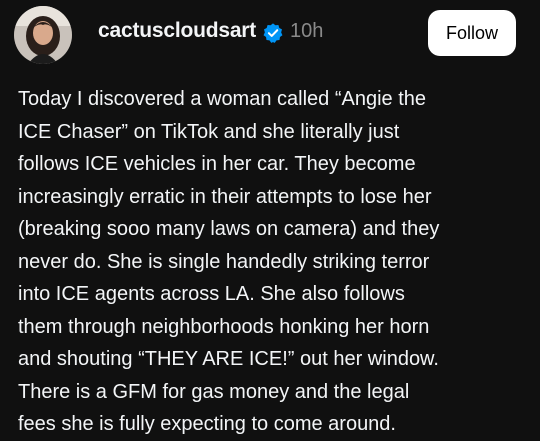 This screenshot has height=441, width=540. I want to click on avatar, so click(43, 35).